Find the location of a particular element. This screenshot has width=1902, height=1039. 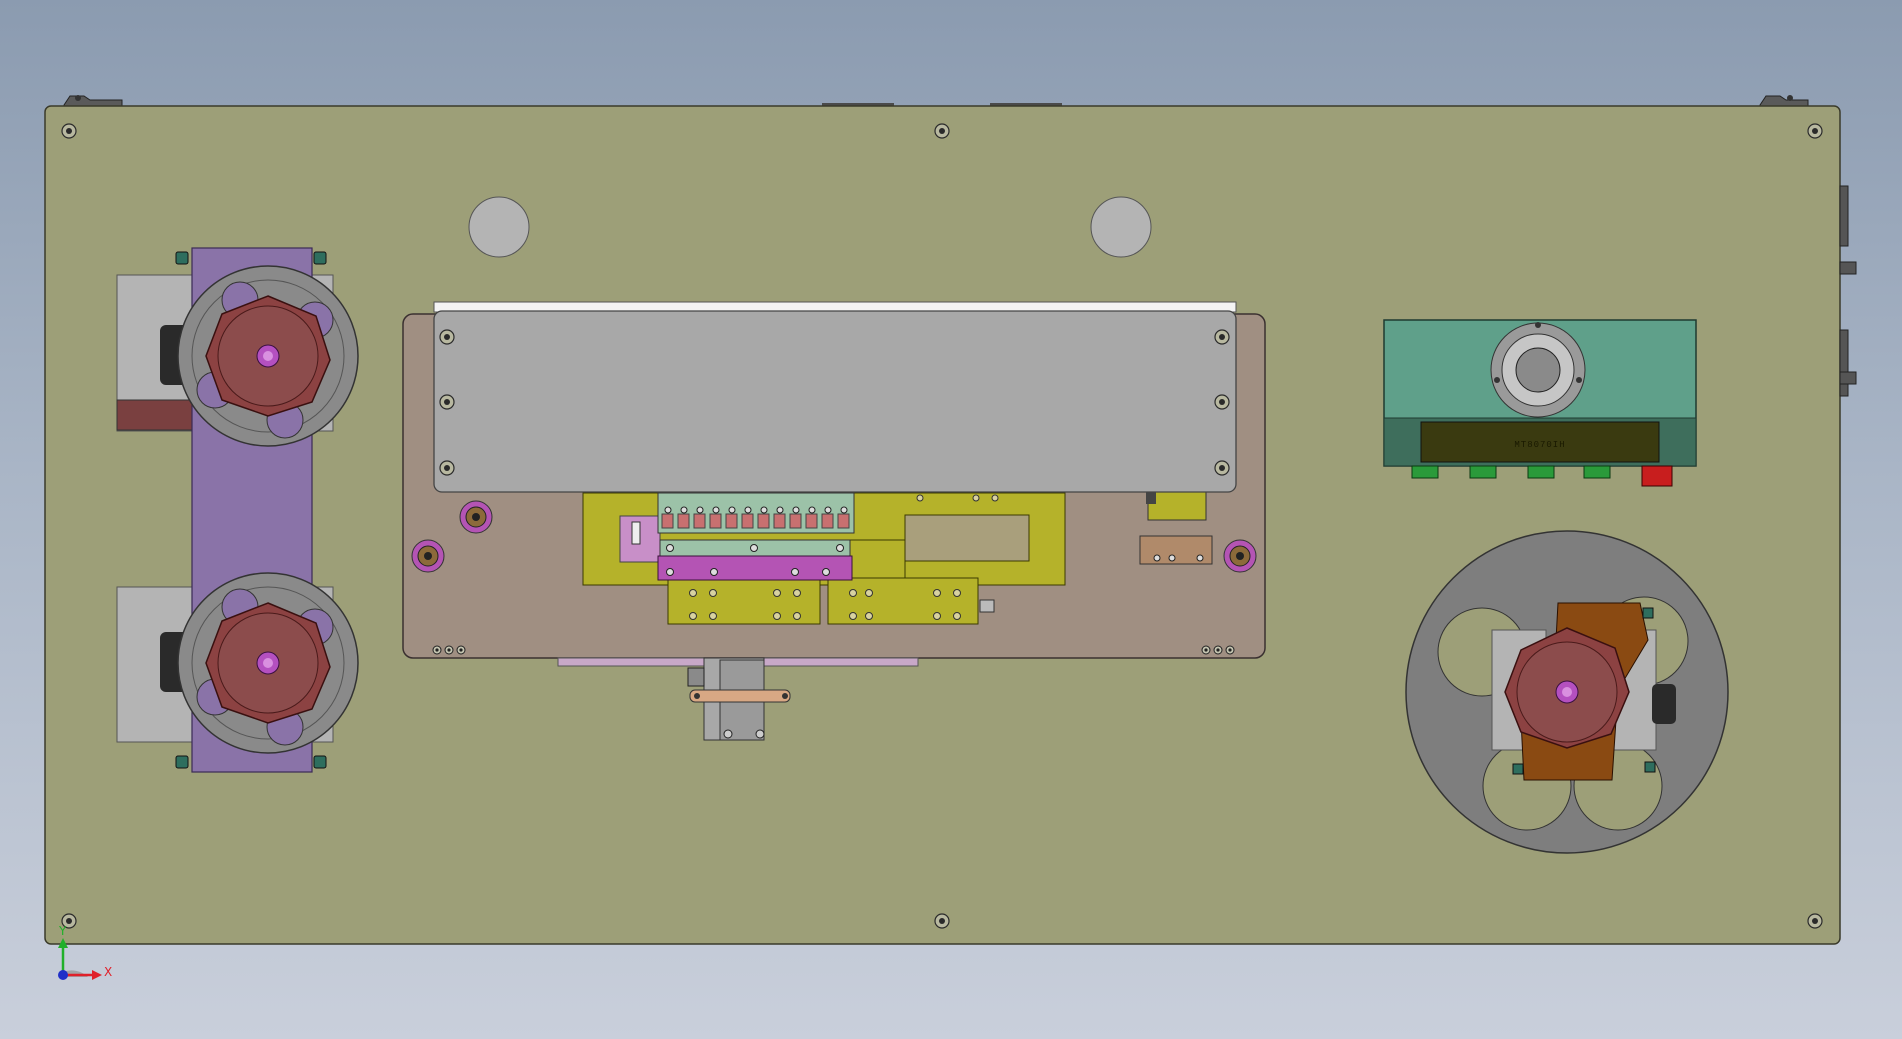

lower-reel is located at coordinates (268, 663).